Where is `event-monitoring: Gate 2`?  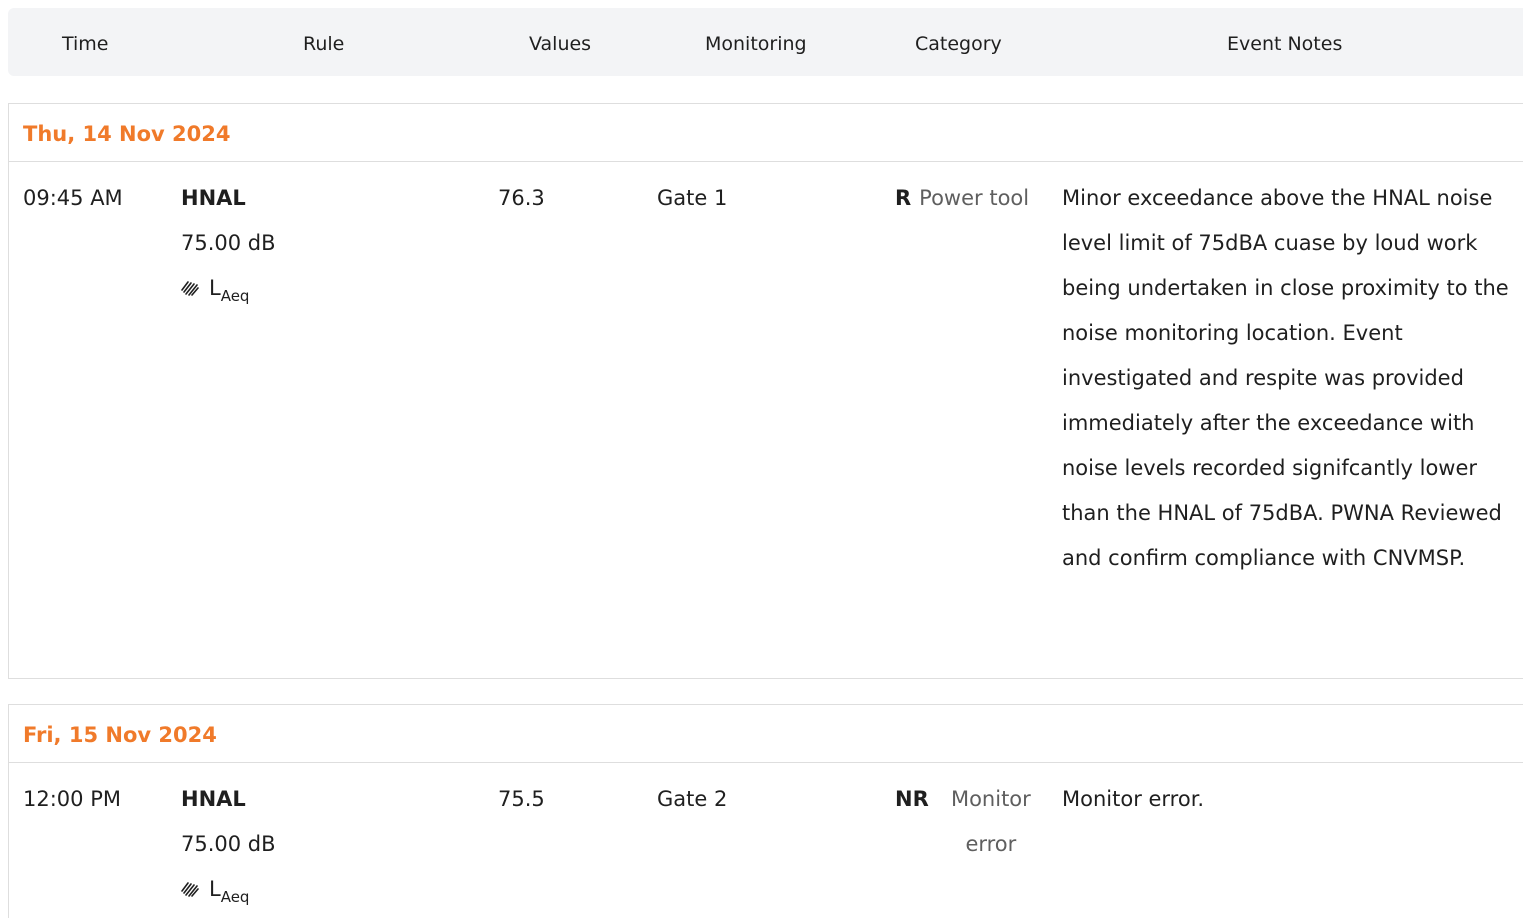 event-monitoring: Gate 2 is located at coordinates (692, 799).